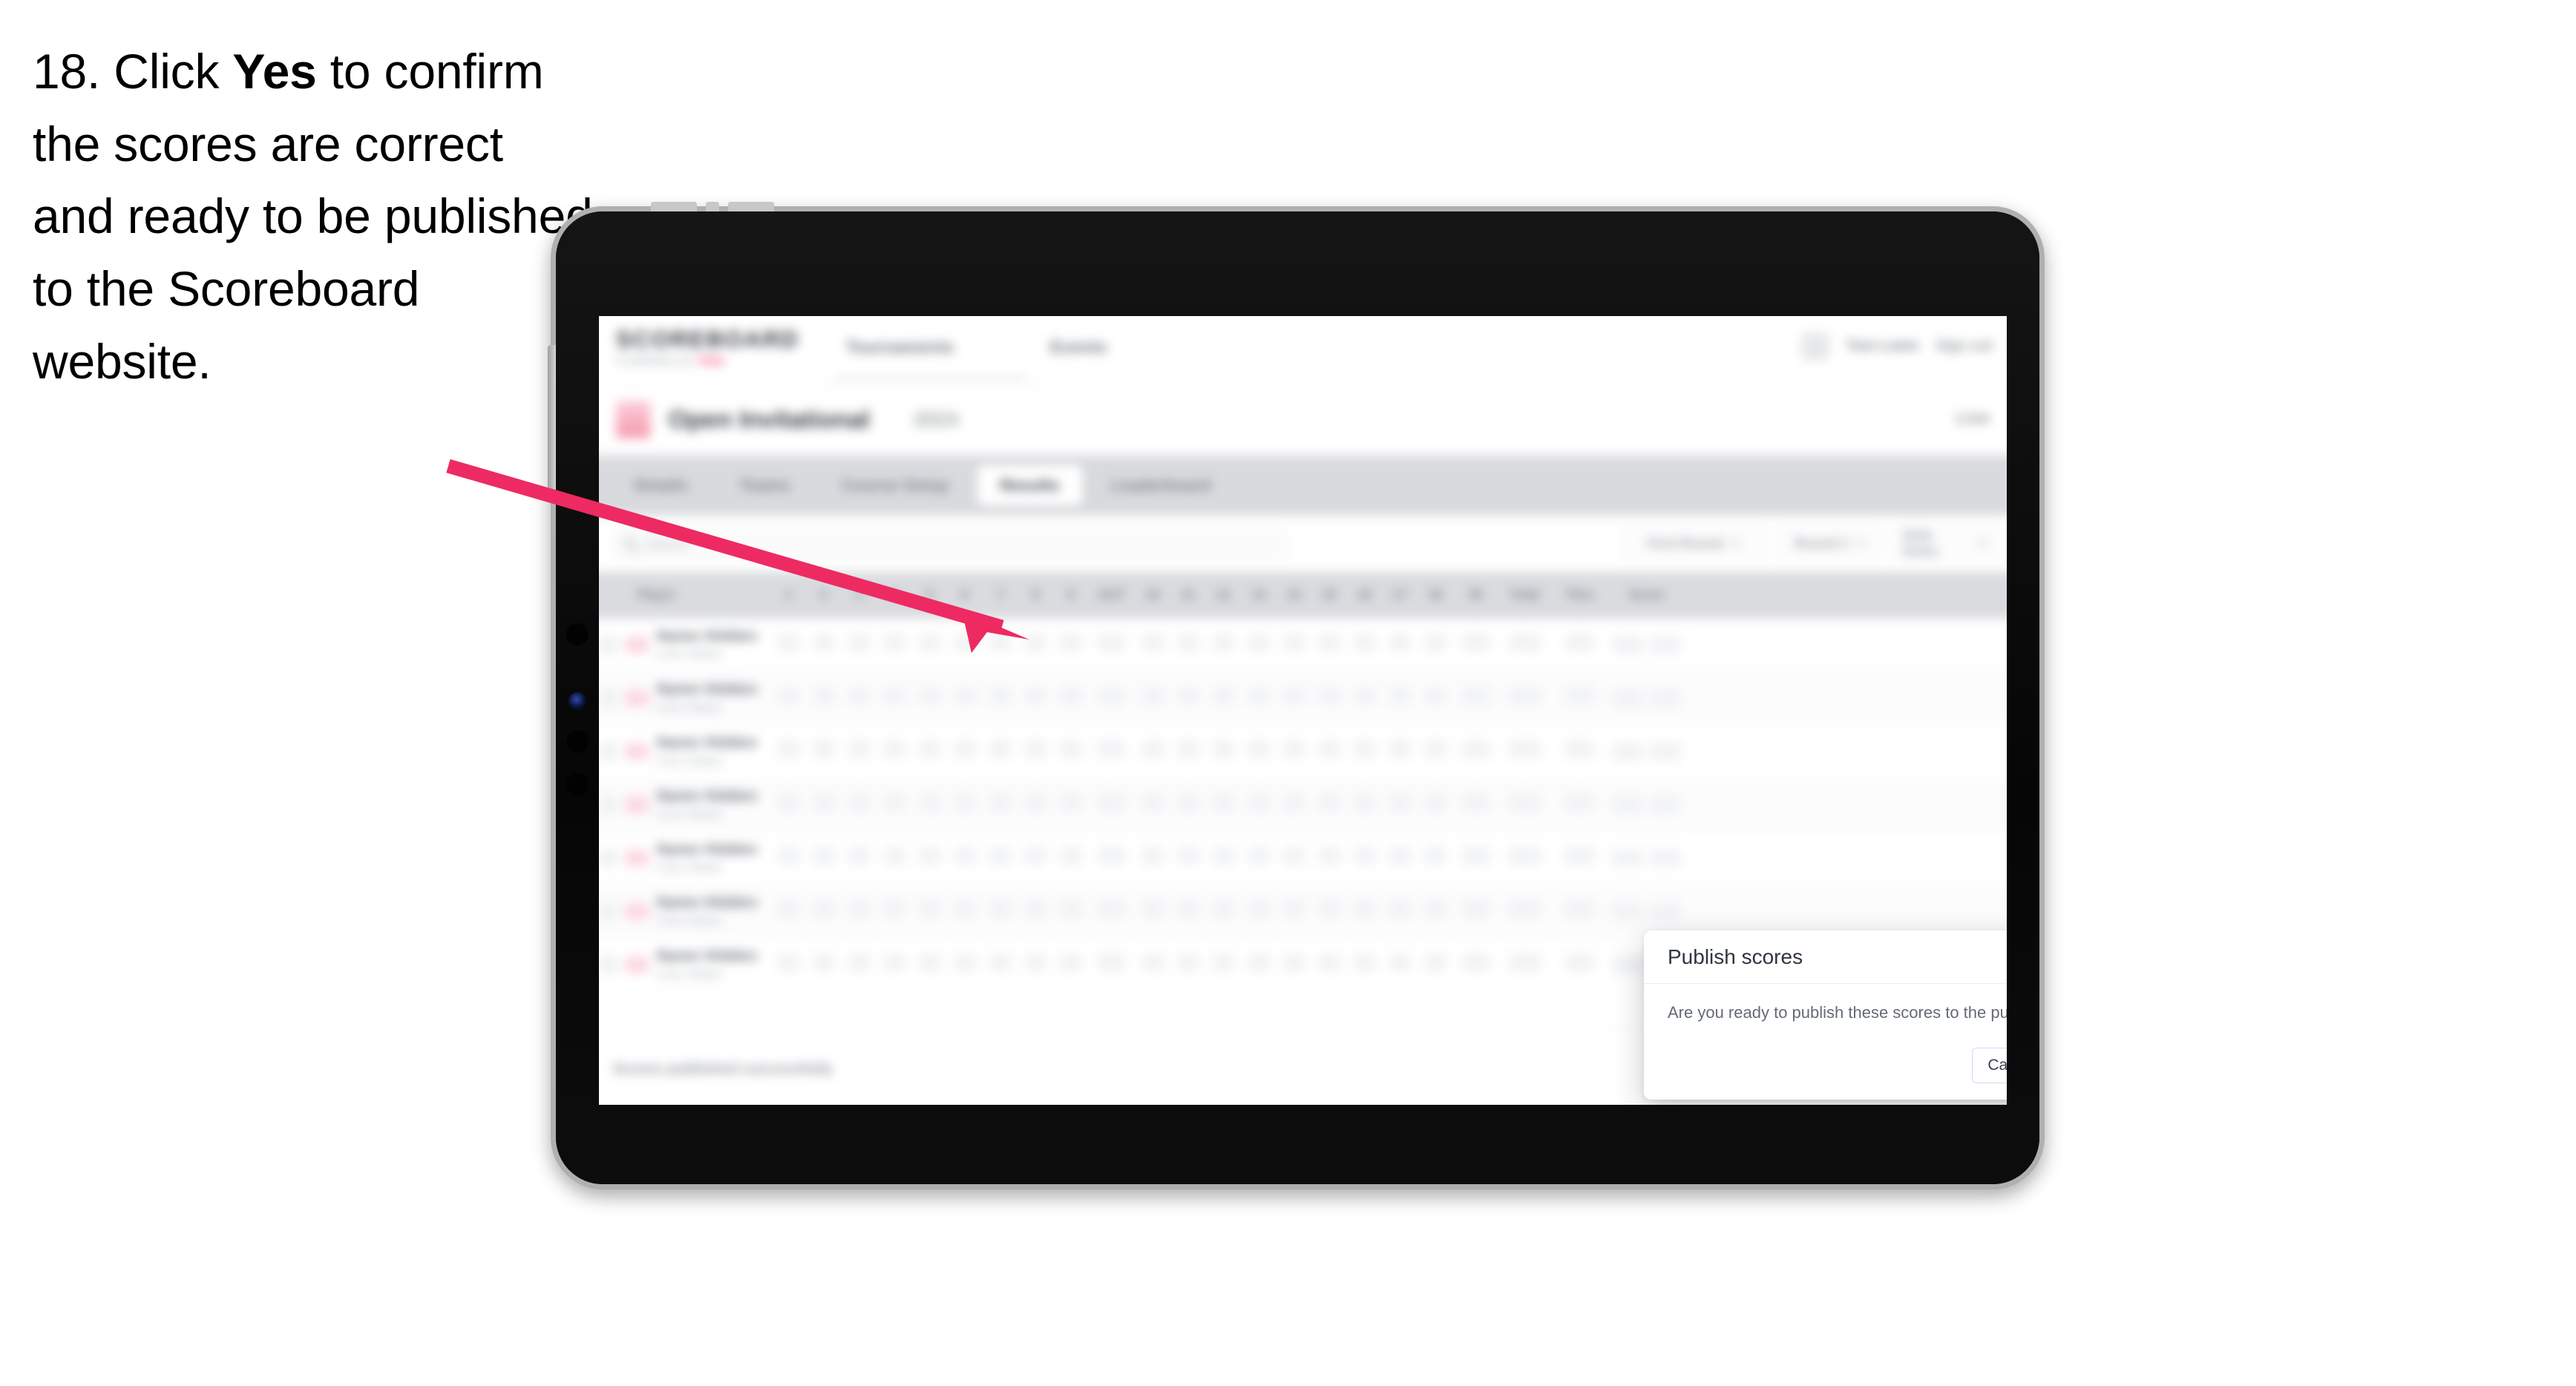 Image resolution: width=2576 pixels, height=1386 pixels. Describe the element at coordinates (1030, 486) in the screenshot. I see `tab-results: Results` at that location.